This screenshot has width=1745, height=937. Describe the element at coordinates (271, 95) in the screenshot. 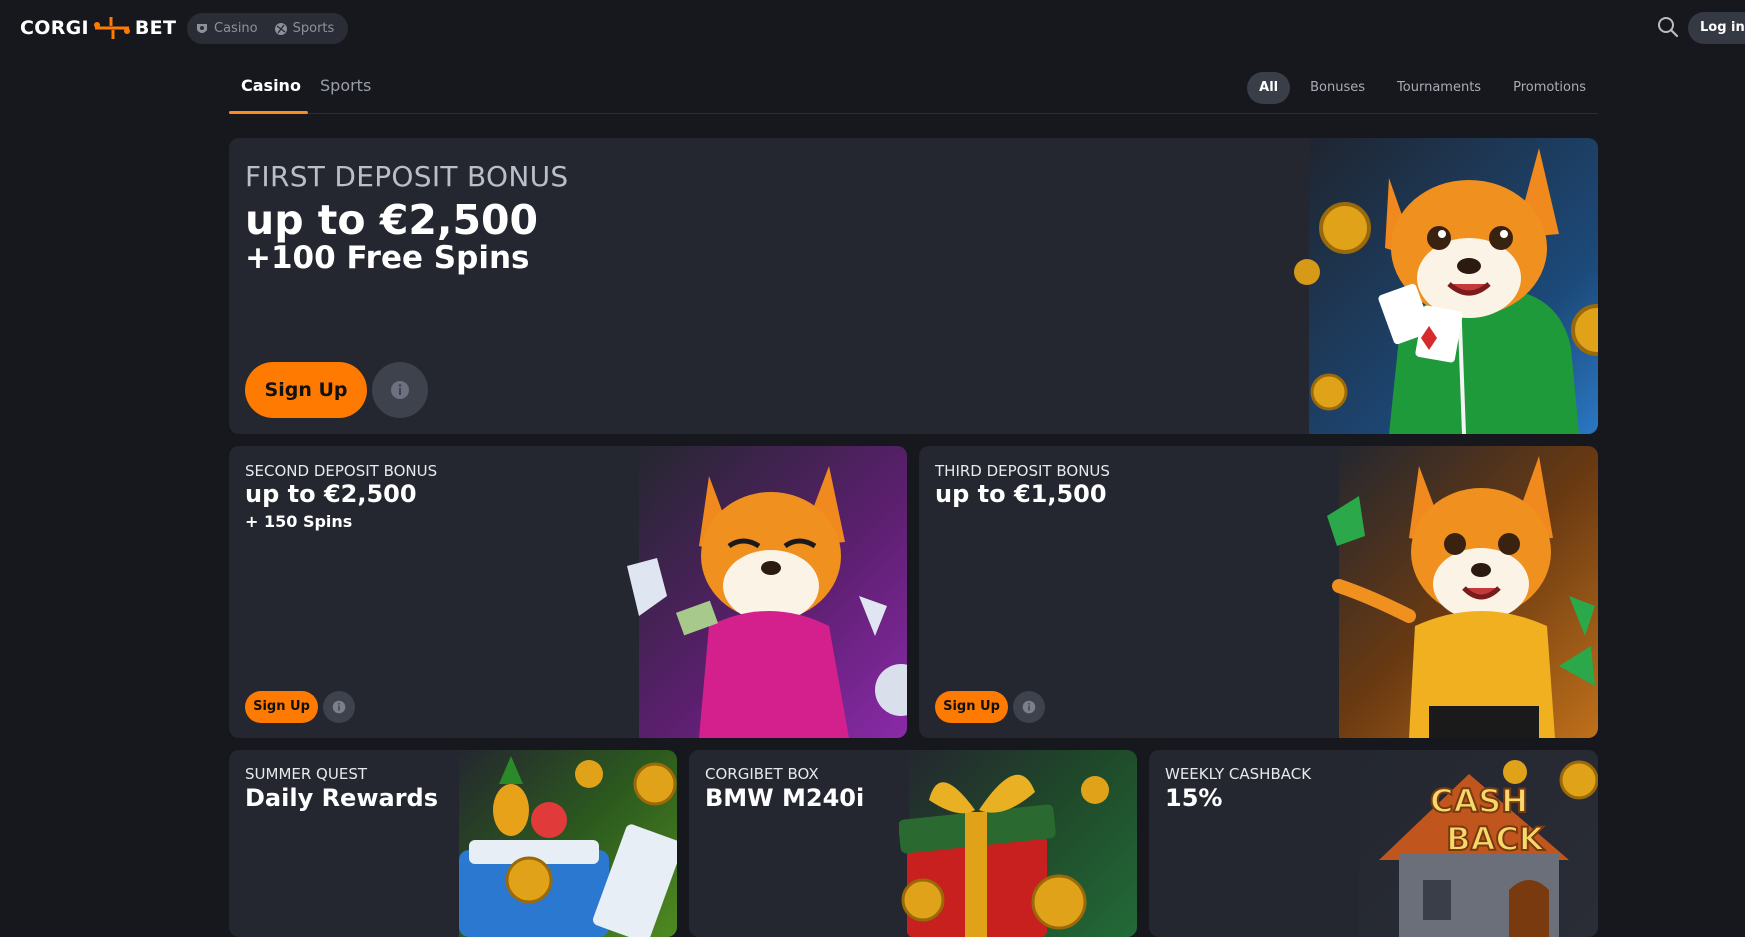

I see `tab-casino: Casino` at that location.